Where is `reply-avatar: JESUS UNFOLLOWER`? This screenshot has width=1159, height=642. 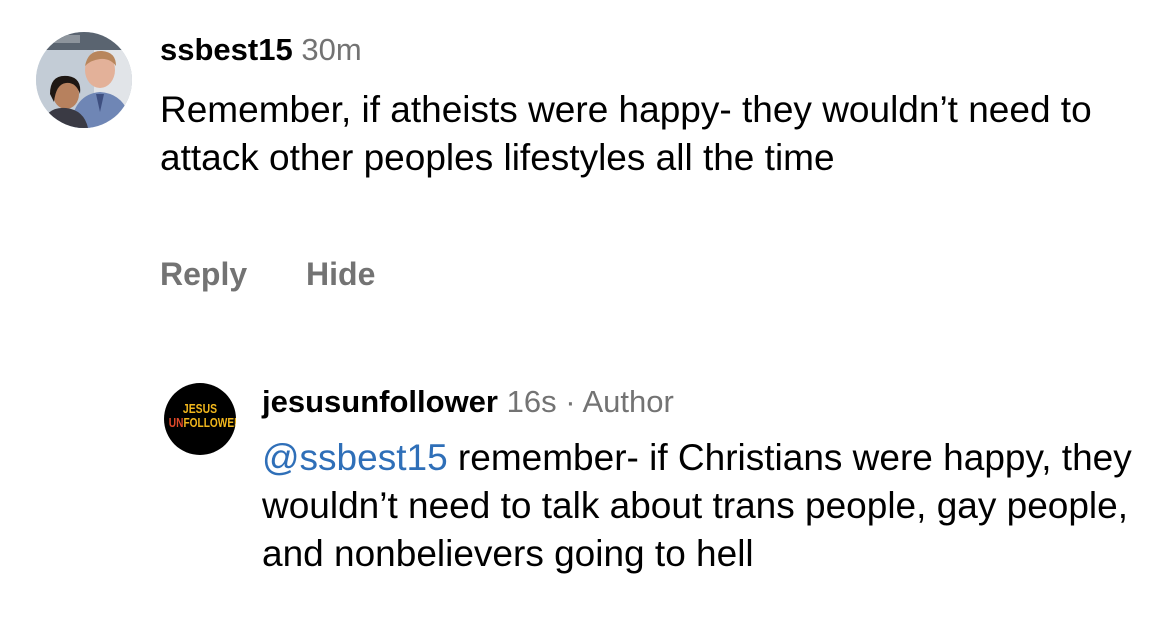 reply-avatar: JESUS UNFOLLOWER is located at coordinates (200, 419).